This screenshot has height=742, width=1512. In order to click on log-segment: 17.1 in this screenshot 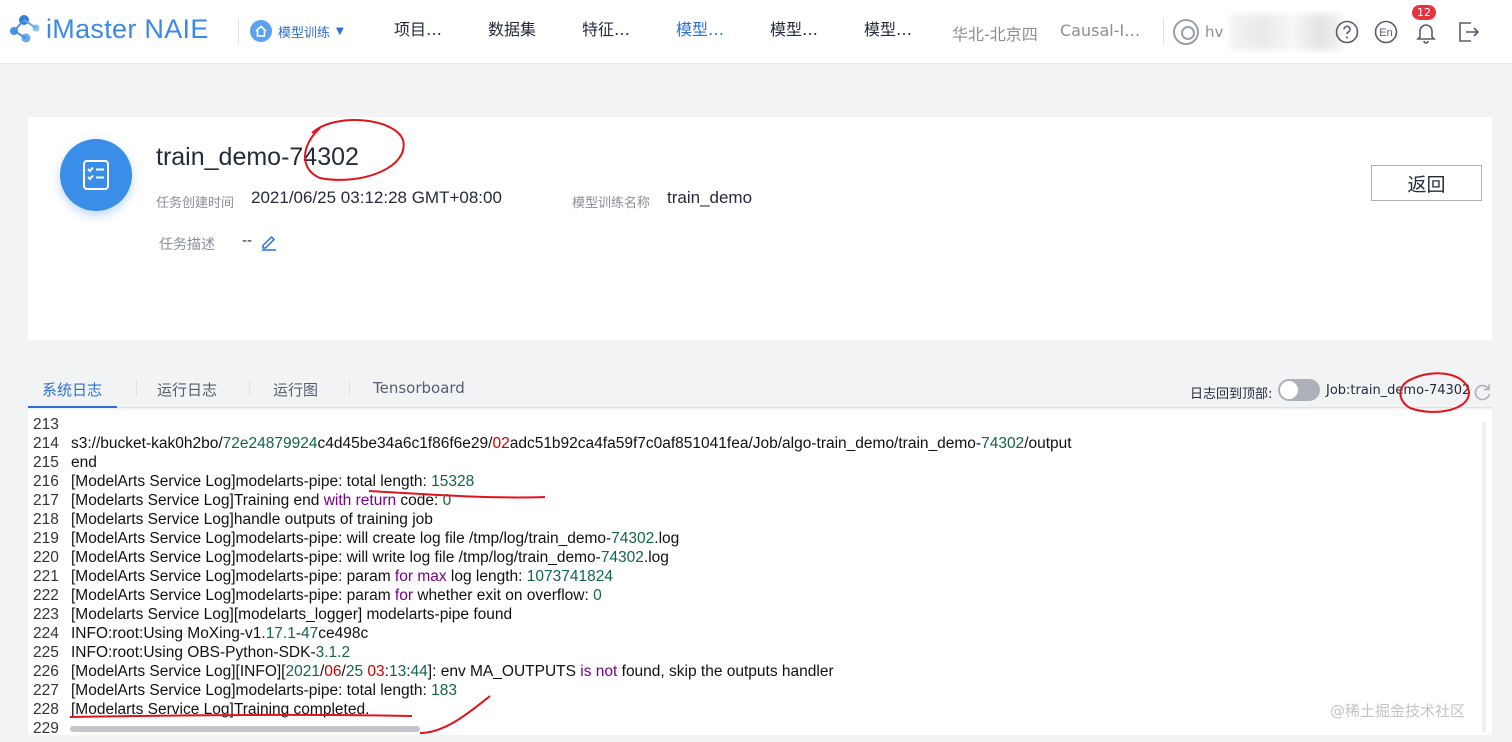, I will do `click(280, 633)`.